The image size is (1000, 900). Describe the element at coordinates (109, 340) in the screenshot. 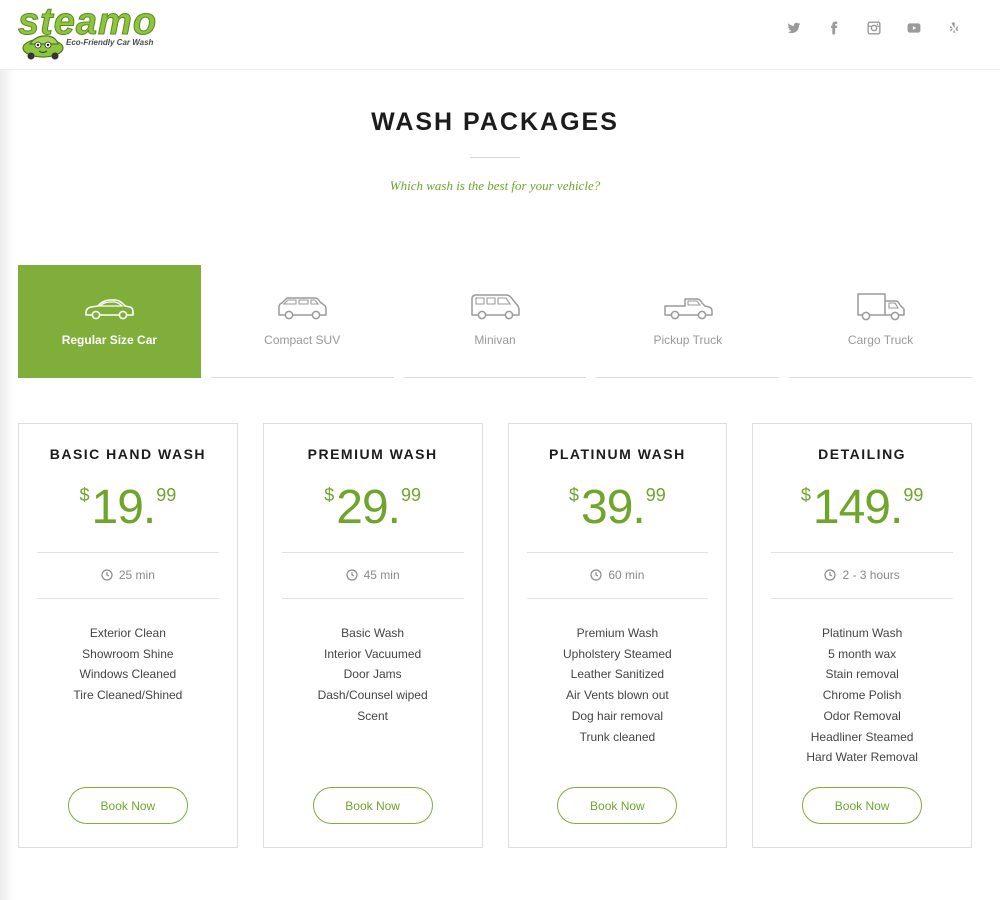

I see `tab-label: Regular Size Car` at that location.